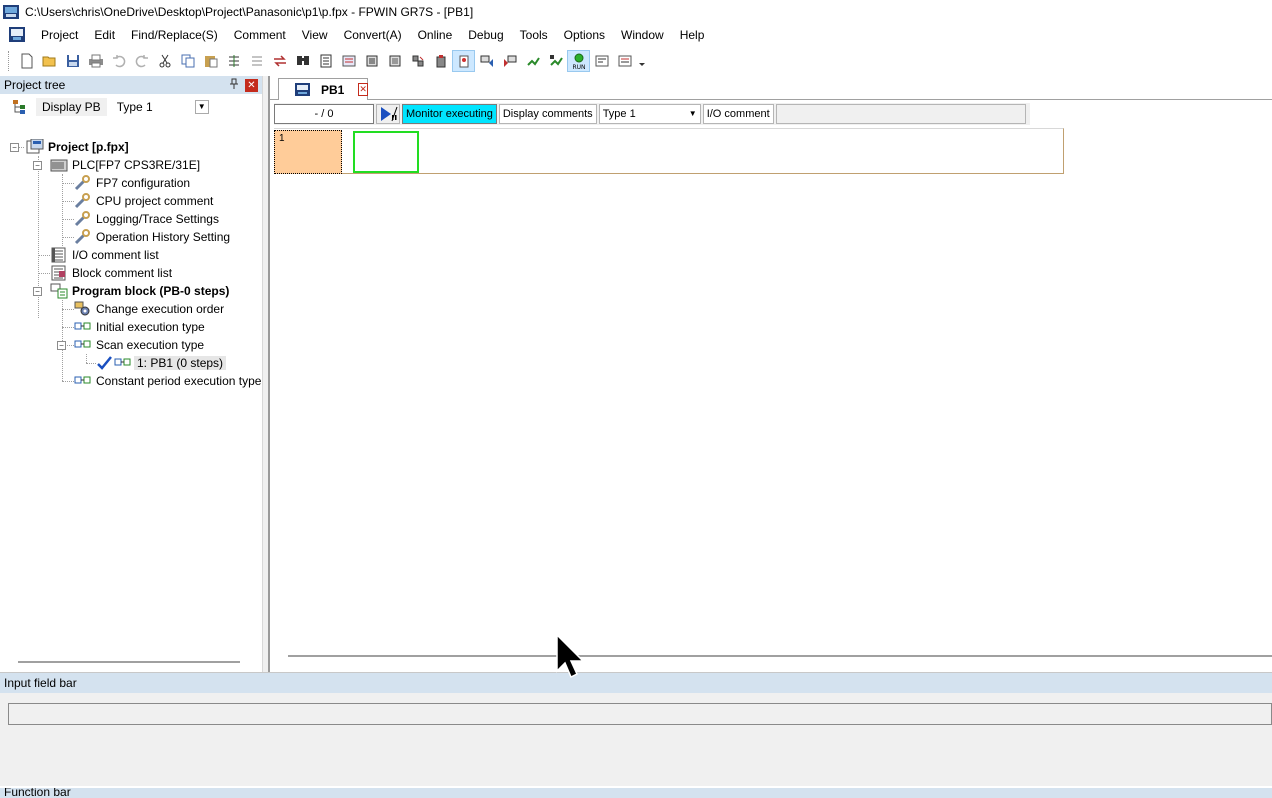 The width and height of the screenshot is (1272, 798). What do you see at coordinates (324, 114) in the screenshot?
I see `address-display: - / 0` at bounding box center [324, 114].